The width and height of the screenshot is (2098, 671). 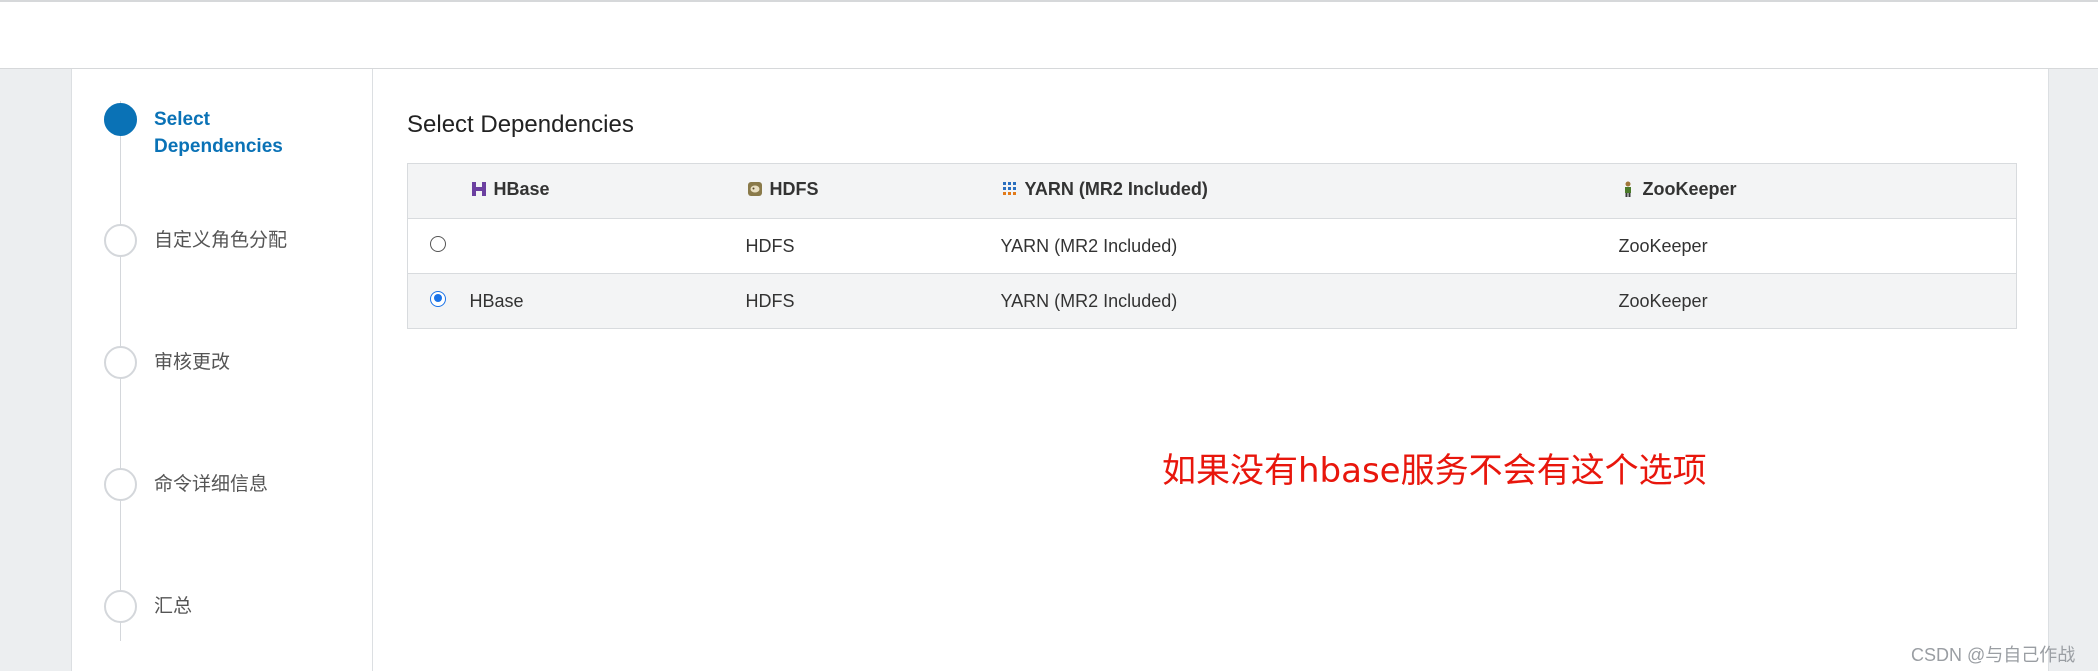 I want to click on step-label: 命令详细信息, so click(x=211, y=484).